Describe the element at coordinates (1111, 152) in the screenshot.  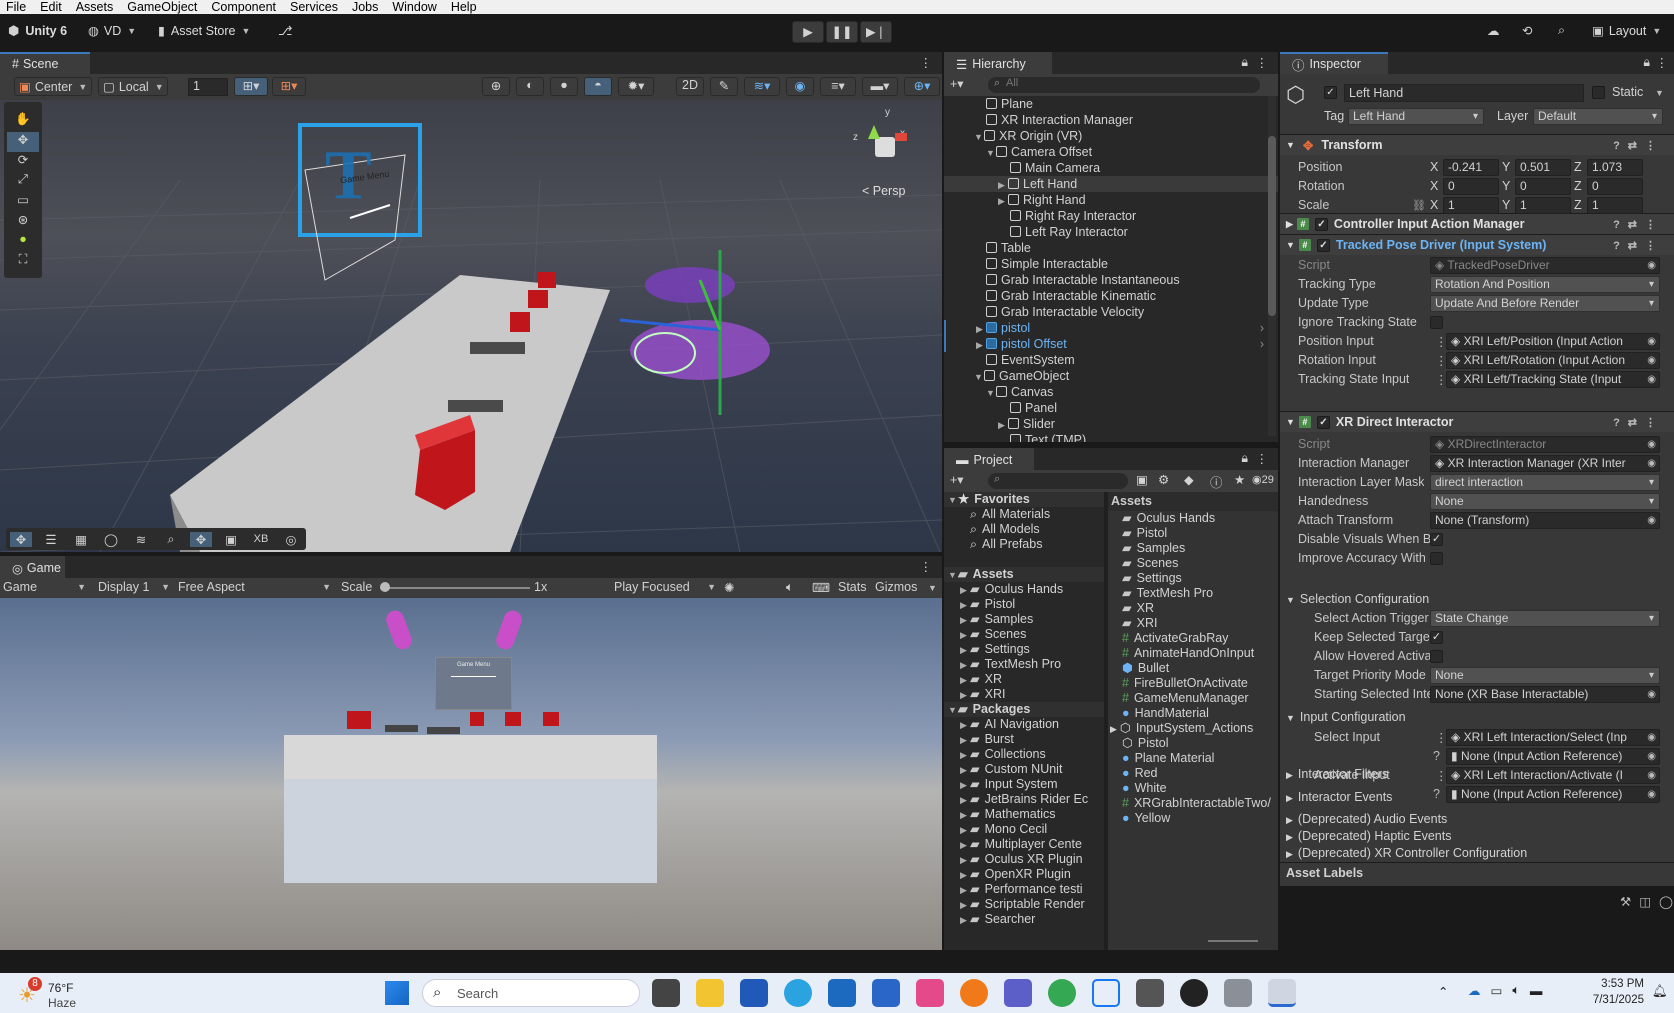
I see `hierarchy-item: ▼ Camera Offset` at that location.